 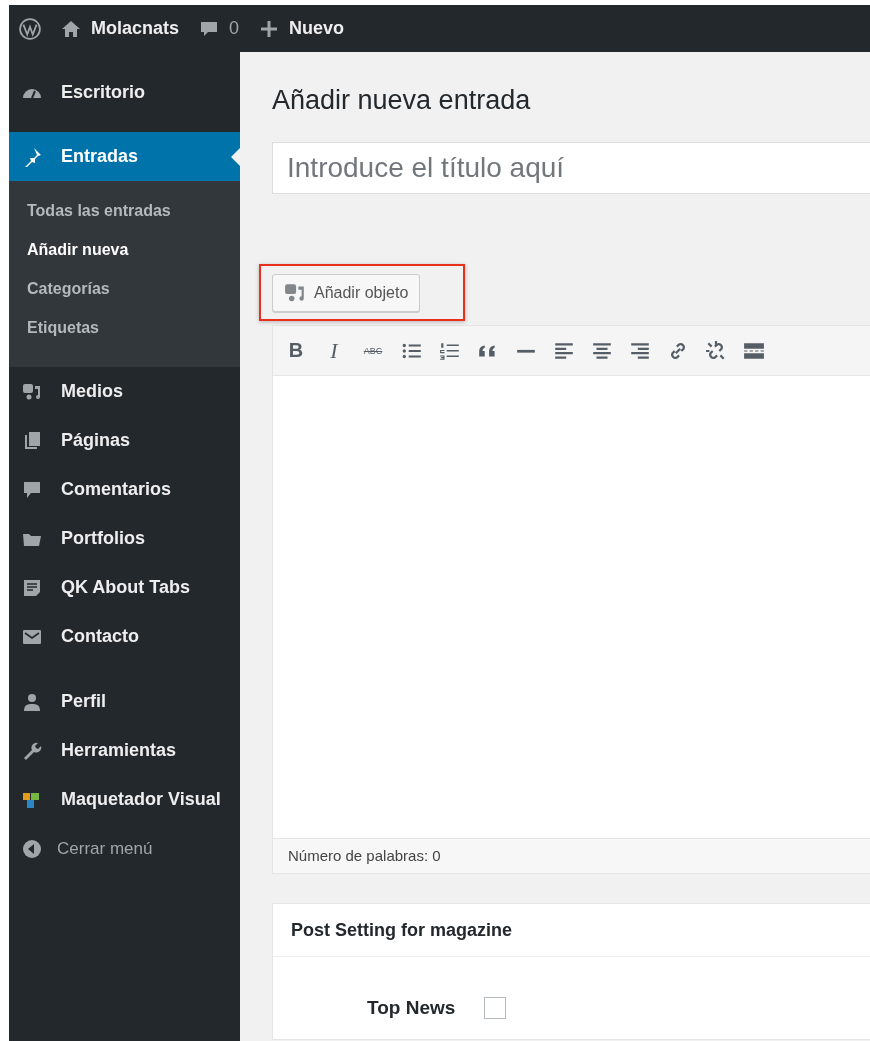 I want to click on sidebar-item: Portfolios, so click(x=124, y=538).